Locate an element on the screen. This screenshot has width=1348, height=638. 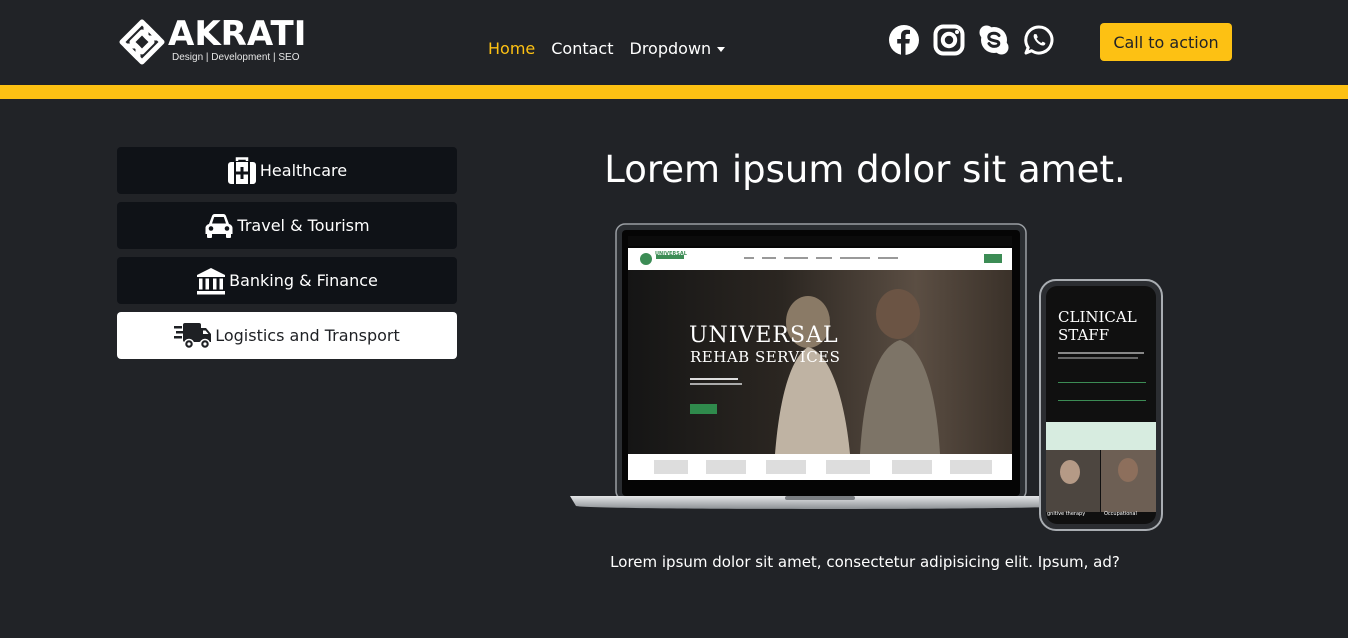
nav-dropdown-label: Dropdown is located at coordinates (670, 48).